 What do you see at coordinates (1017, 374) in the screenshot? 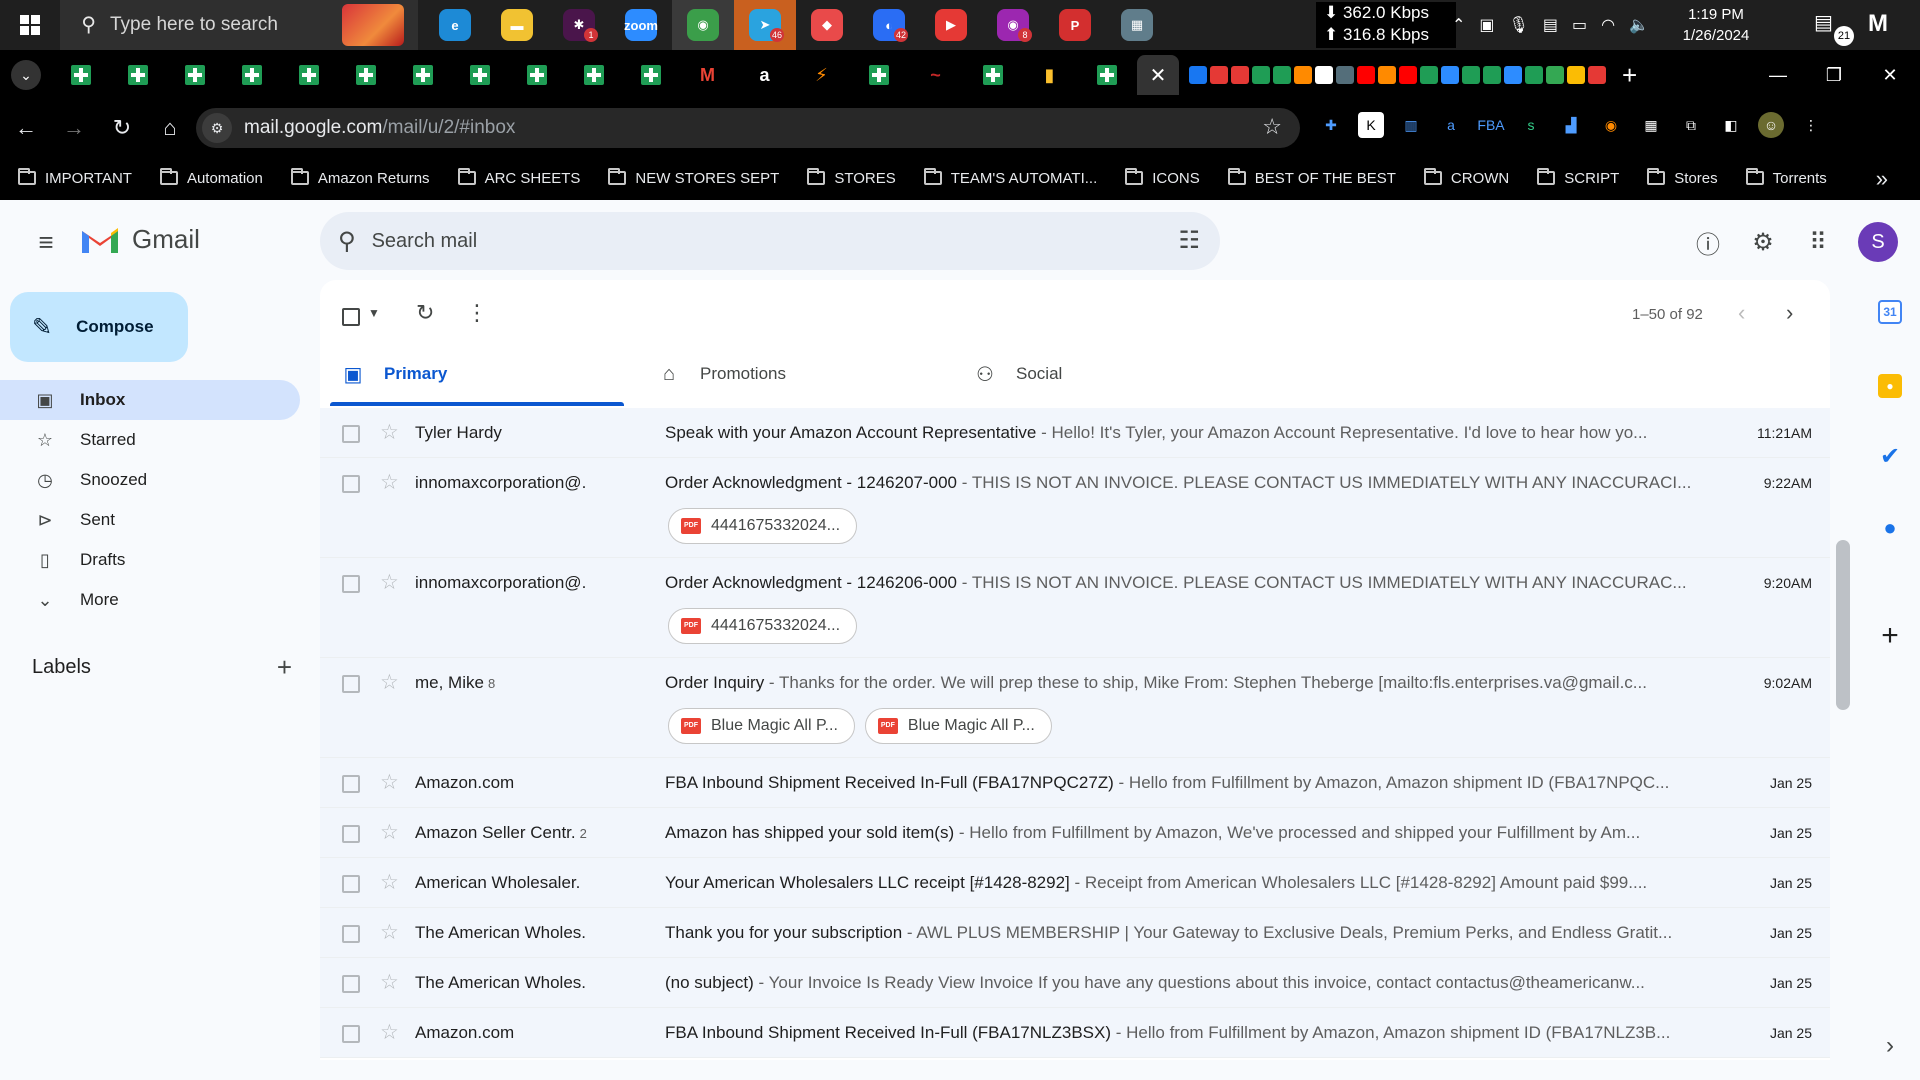
I see `tab-social: ⚇ Social` at bounding box center [1017, 374].